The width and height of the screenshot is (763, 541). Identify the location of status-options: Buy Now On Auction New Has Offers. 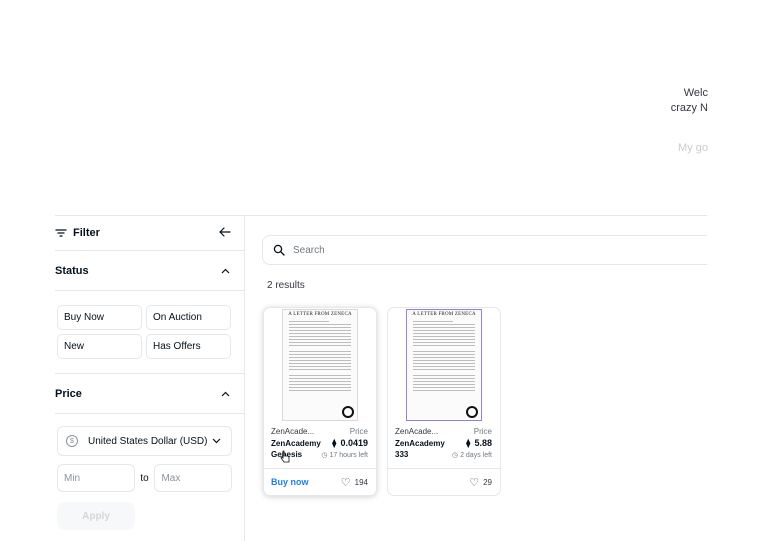
(149, 332).